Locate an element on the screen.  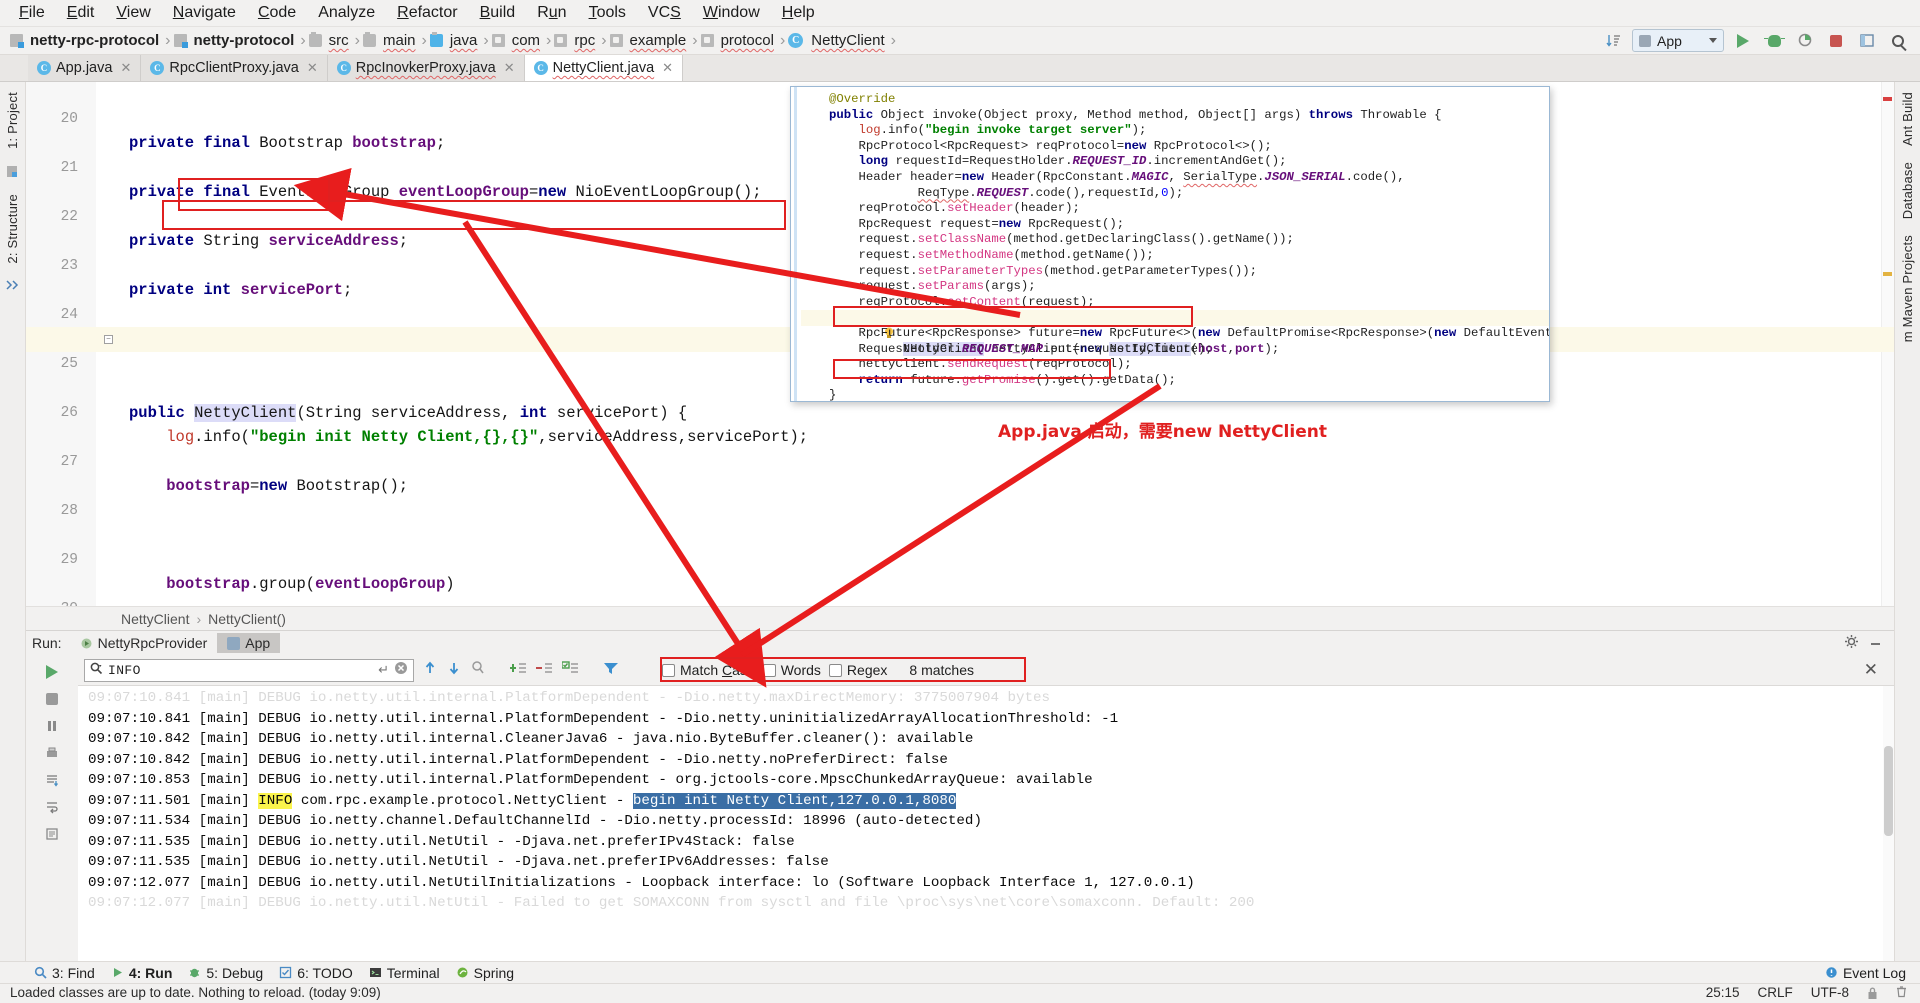
search-input-value: INFO is located at coordinates (124, 670).